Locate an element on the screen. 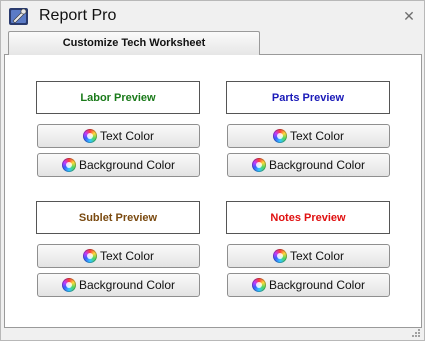 The height and width of the screenshot is (341, 425). title-bar: Report Pro ✕ is located at coordinates (212, 16).